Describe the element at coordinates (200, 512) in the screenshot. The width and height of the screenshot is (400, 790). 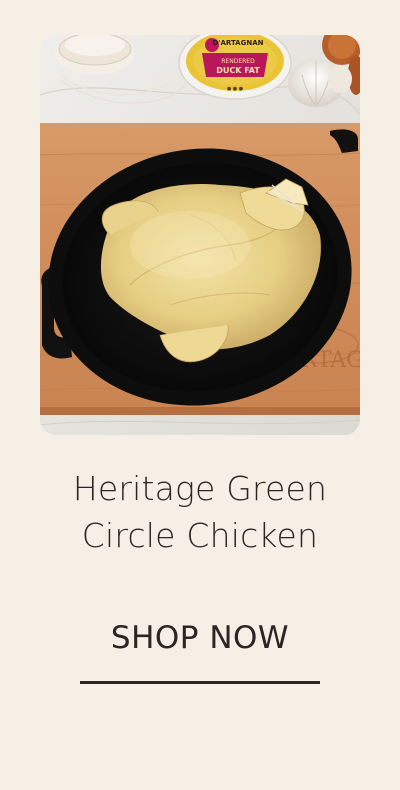
I see `product-title: Heritage Green Circle Chicken` at that location.